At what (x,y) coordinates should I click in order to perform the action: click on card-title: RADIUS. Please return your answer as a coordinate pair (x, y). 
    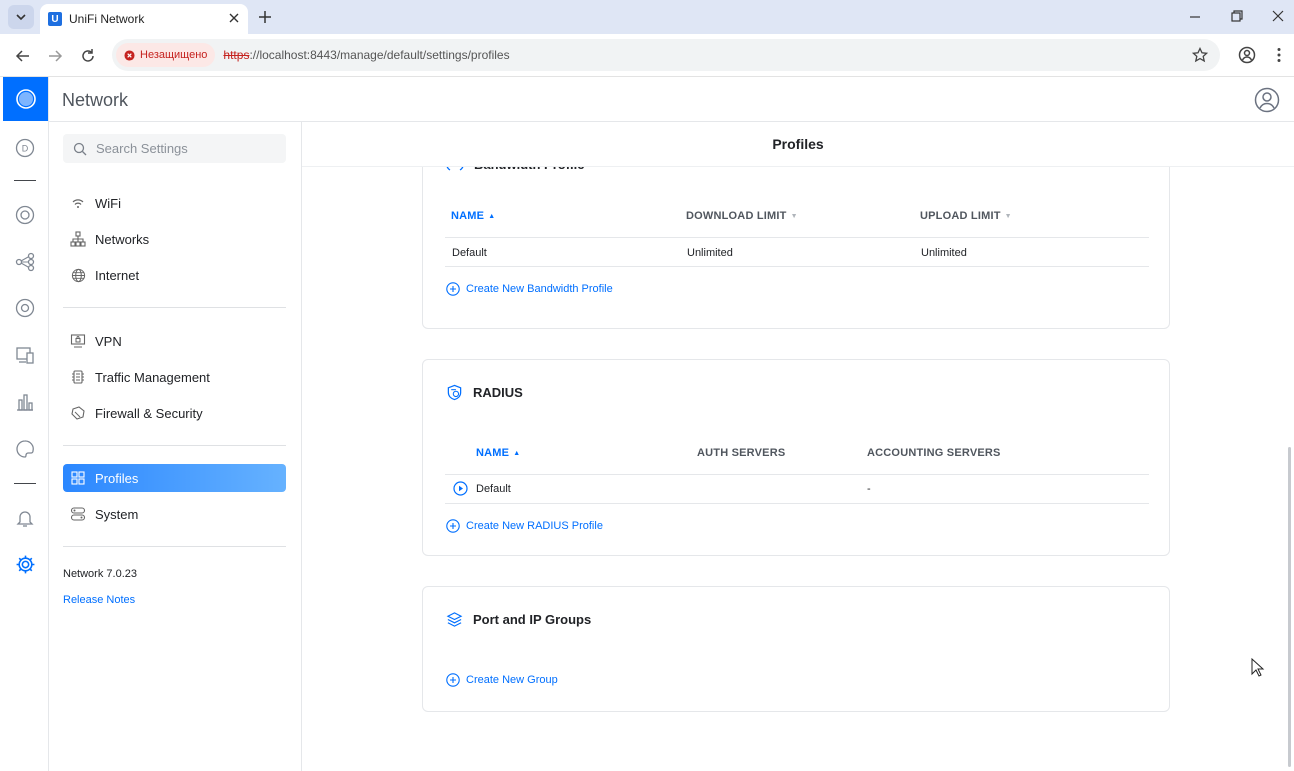
    Looking at the image, I should click on (498, 392).